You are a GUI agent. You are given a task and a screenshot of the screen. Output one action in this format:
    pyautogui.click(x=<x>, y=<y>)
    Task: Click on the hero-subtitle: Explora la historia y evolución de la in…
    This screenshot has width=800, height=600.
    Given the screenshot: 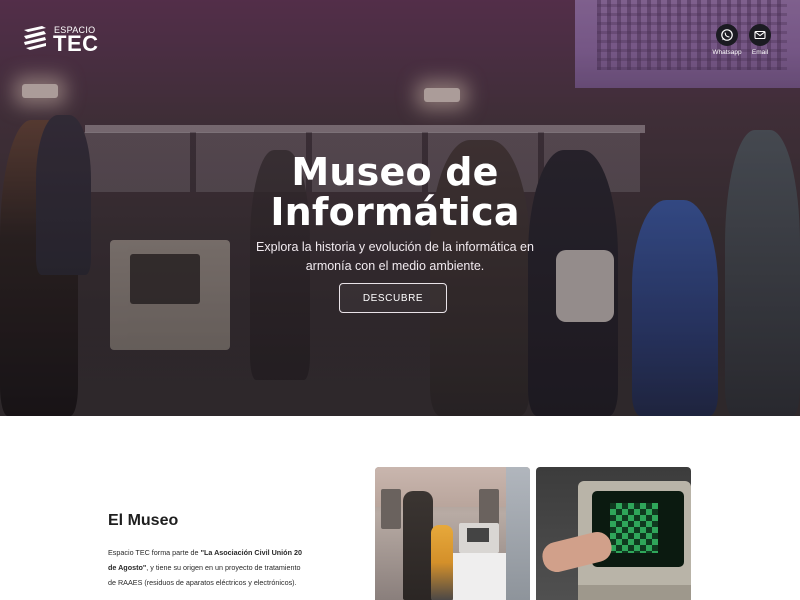 What is the action you would take?
    pyautogui.click(x=395, y=256)
    